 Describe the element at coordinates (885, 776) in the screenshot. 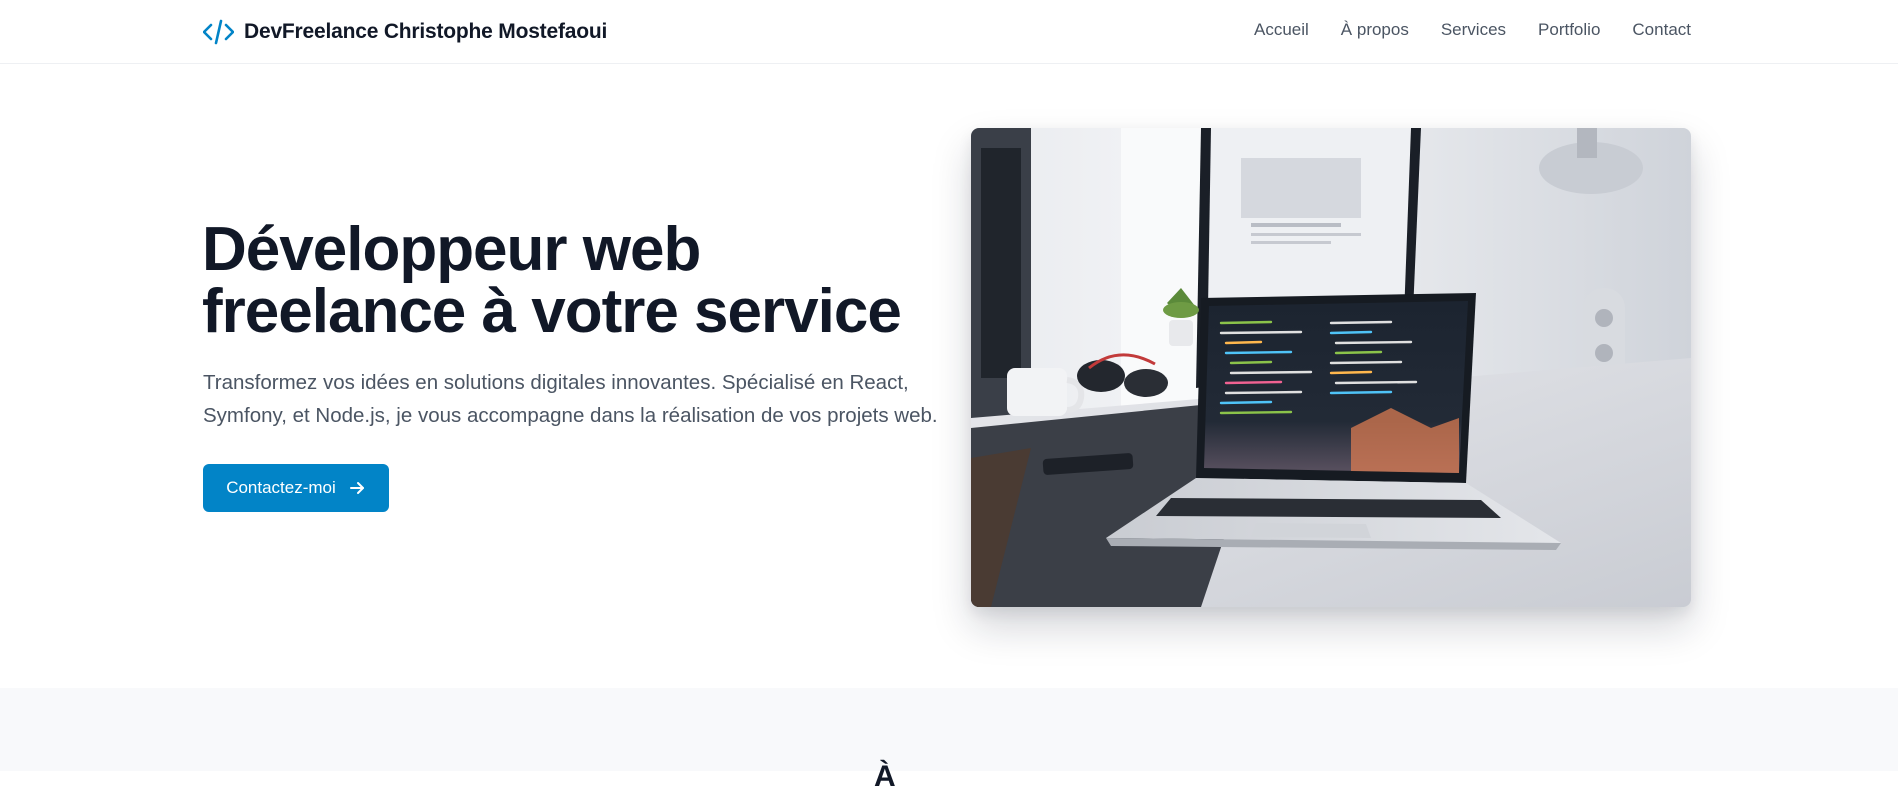

I see `next-section-title: À` at that location.